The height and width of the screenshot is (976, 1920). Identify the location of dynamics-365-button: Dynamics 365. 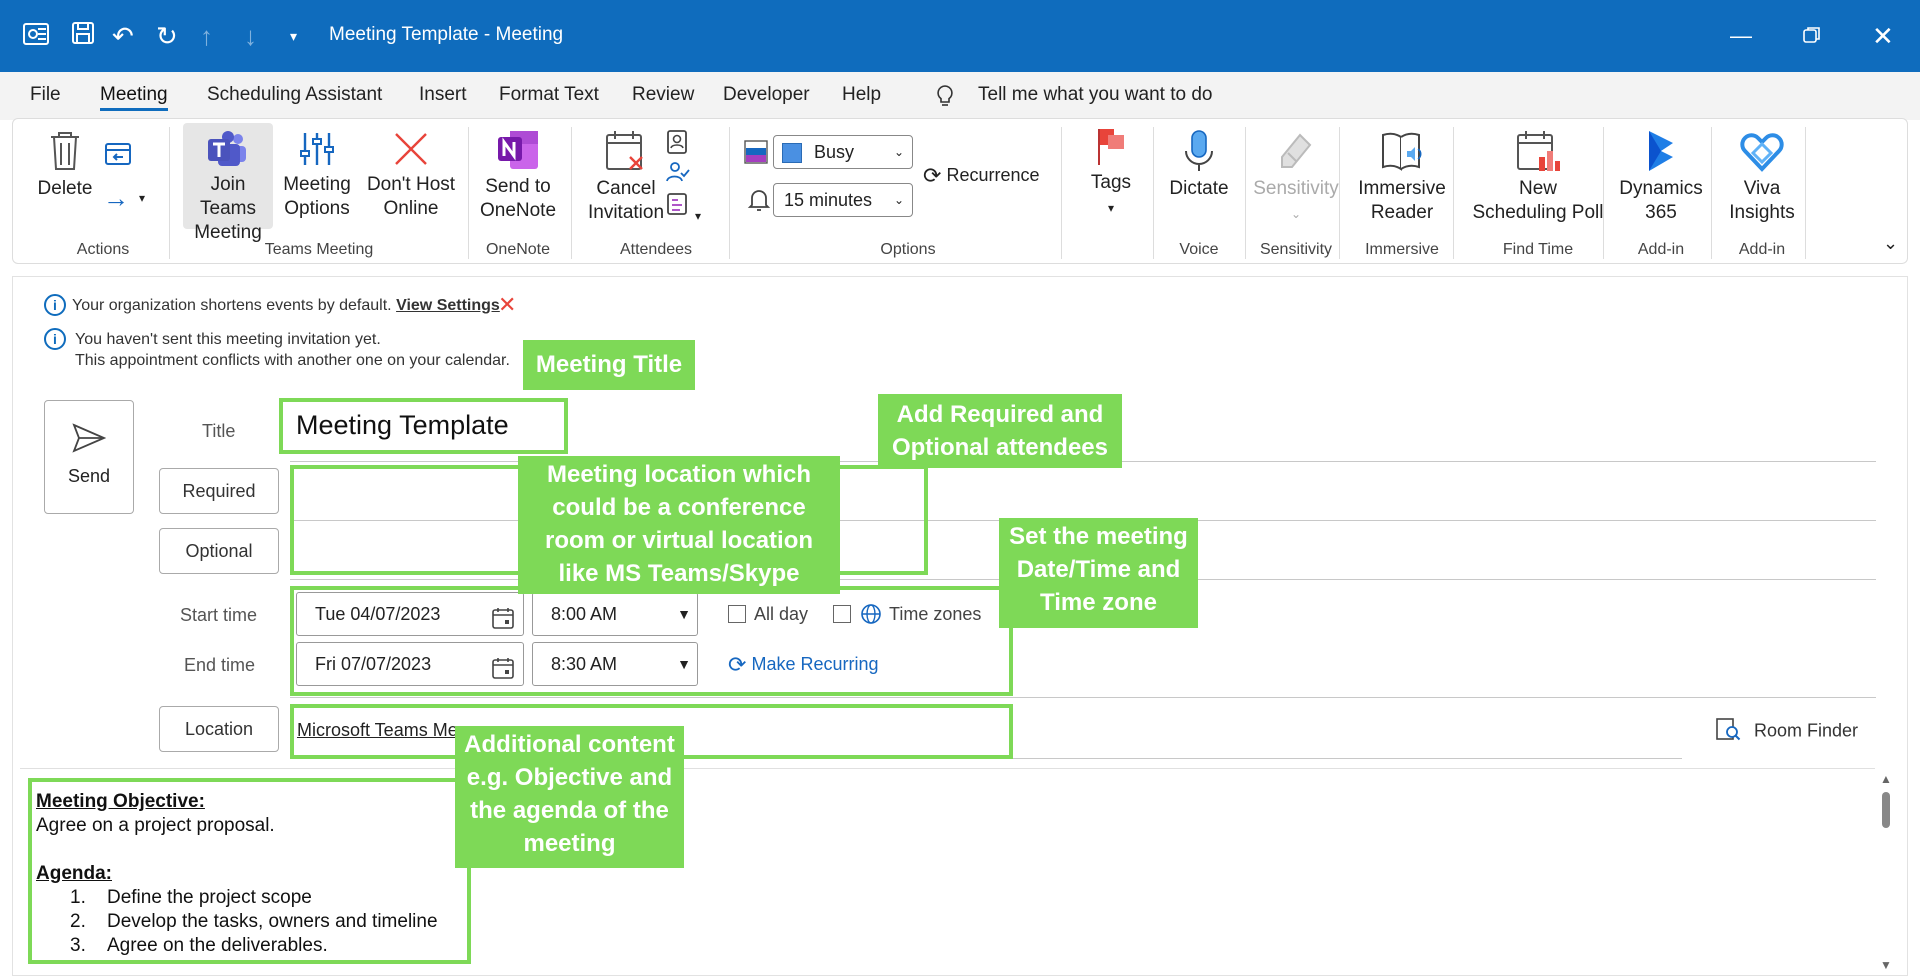
(1661, 177).